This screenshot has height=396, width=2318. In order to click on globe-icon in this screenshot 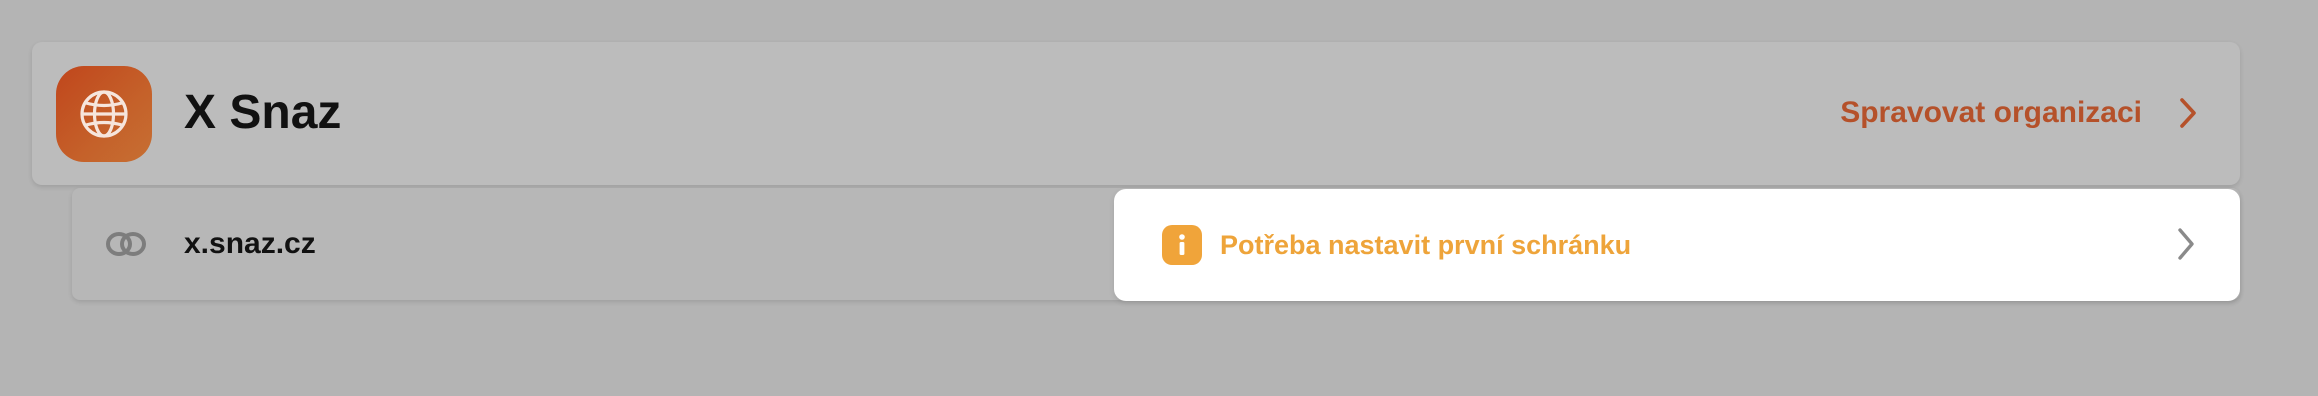, I will do `click(104, 114)`.